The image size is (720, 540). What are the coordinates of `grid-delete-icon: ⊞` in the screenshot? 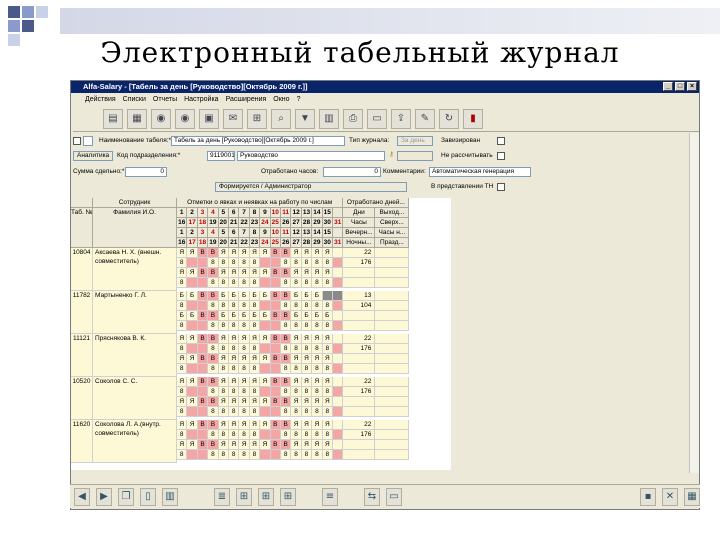 It's located at (288, 496).